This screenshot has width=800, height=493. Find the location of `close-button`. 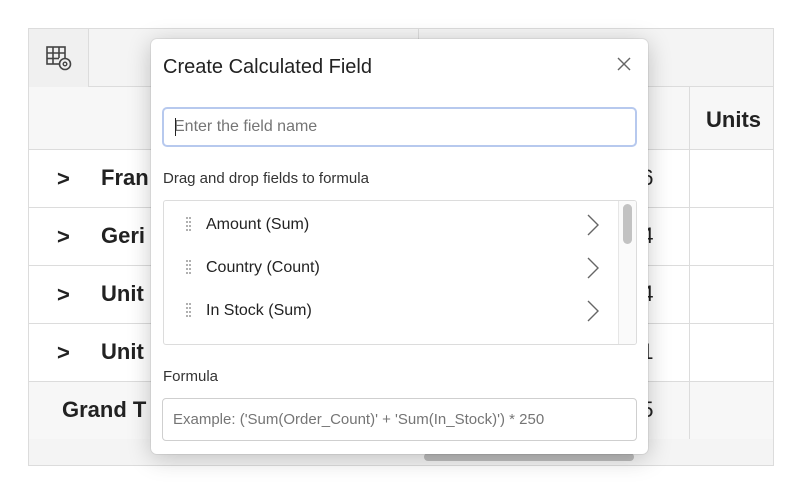

close-button is located at coordinates (624, 64).